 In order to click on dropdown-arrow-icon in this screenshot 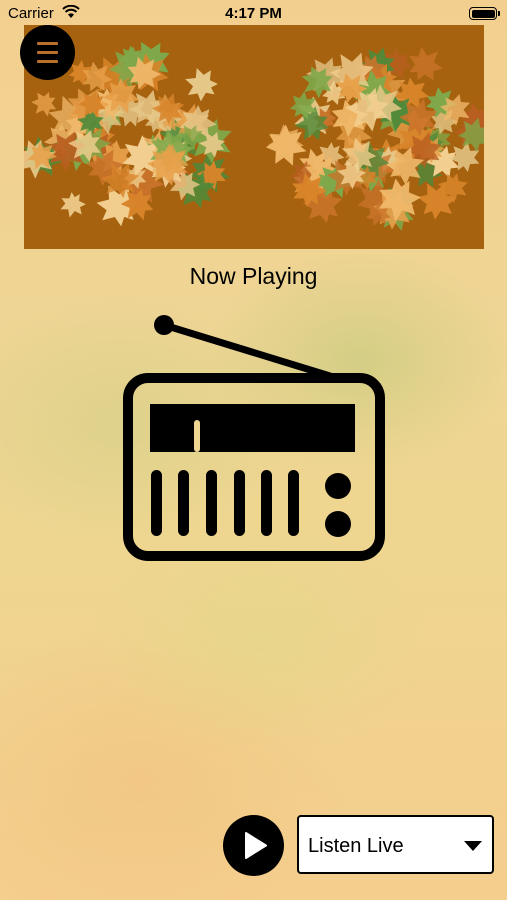, I will do `click(473, 846)`.